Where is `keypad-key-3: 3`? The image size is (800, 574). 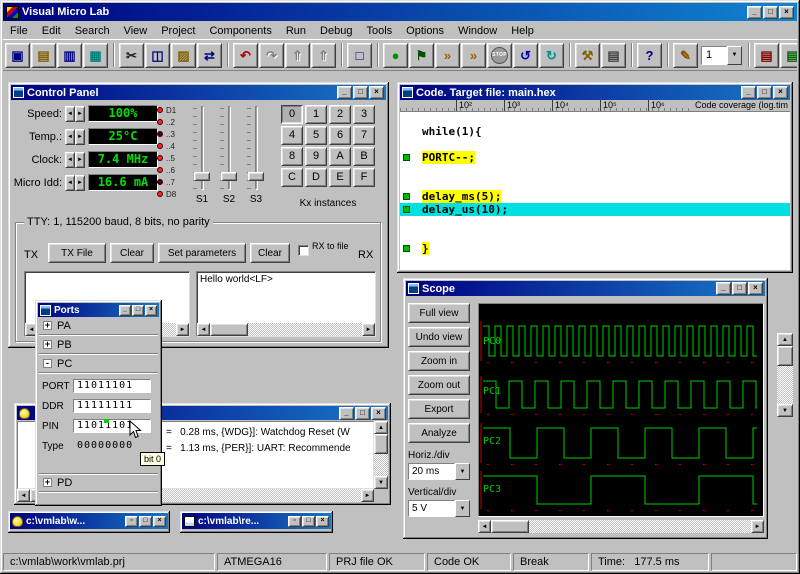 keypad-key-3: 3 is located at coordinates (364, 114).